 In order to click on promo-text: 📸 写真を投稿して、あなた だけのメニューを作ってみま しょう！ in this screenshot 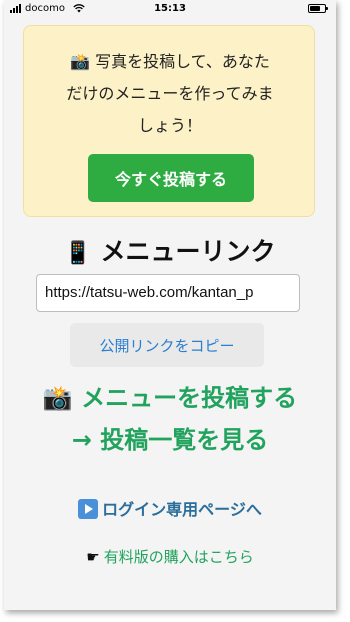, I will do `click(170, 94)`.